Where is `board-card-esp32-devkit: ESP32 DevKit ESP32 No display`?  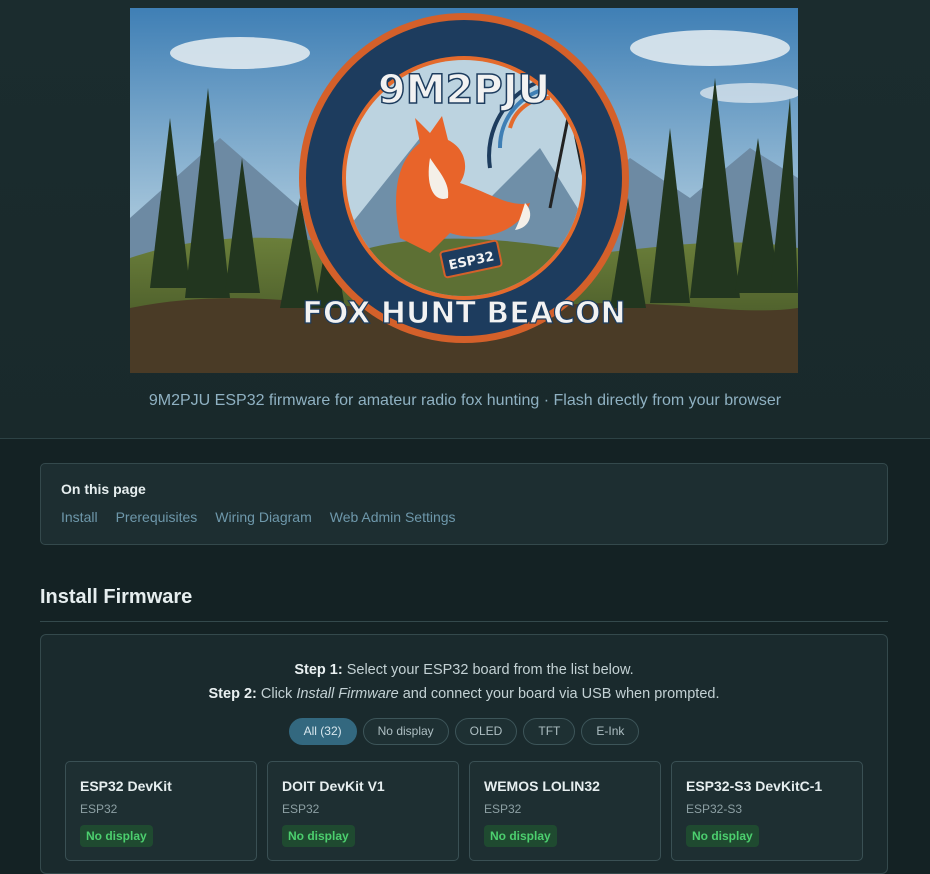
board-card-esp32-devkit: ESP32 DevKit ESP32 No display is located at coordinates (161, 811).